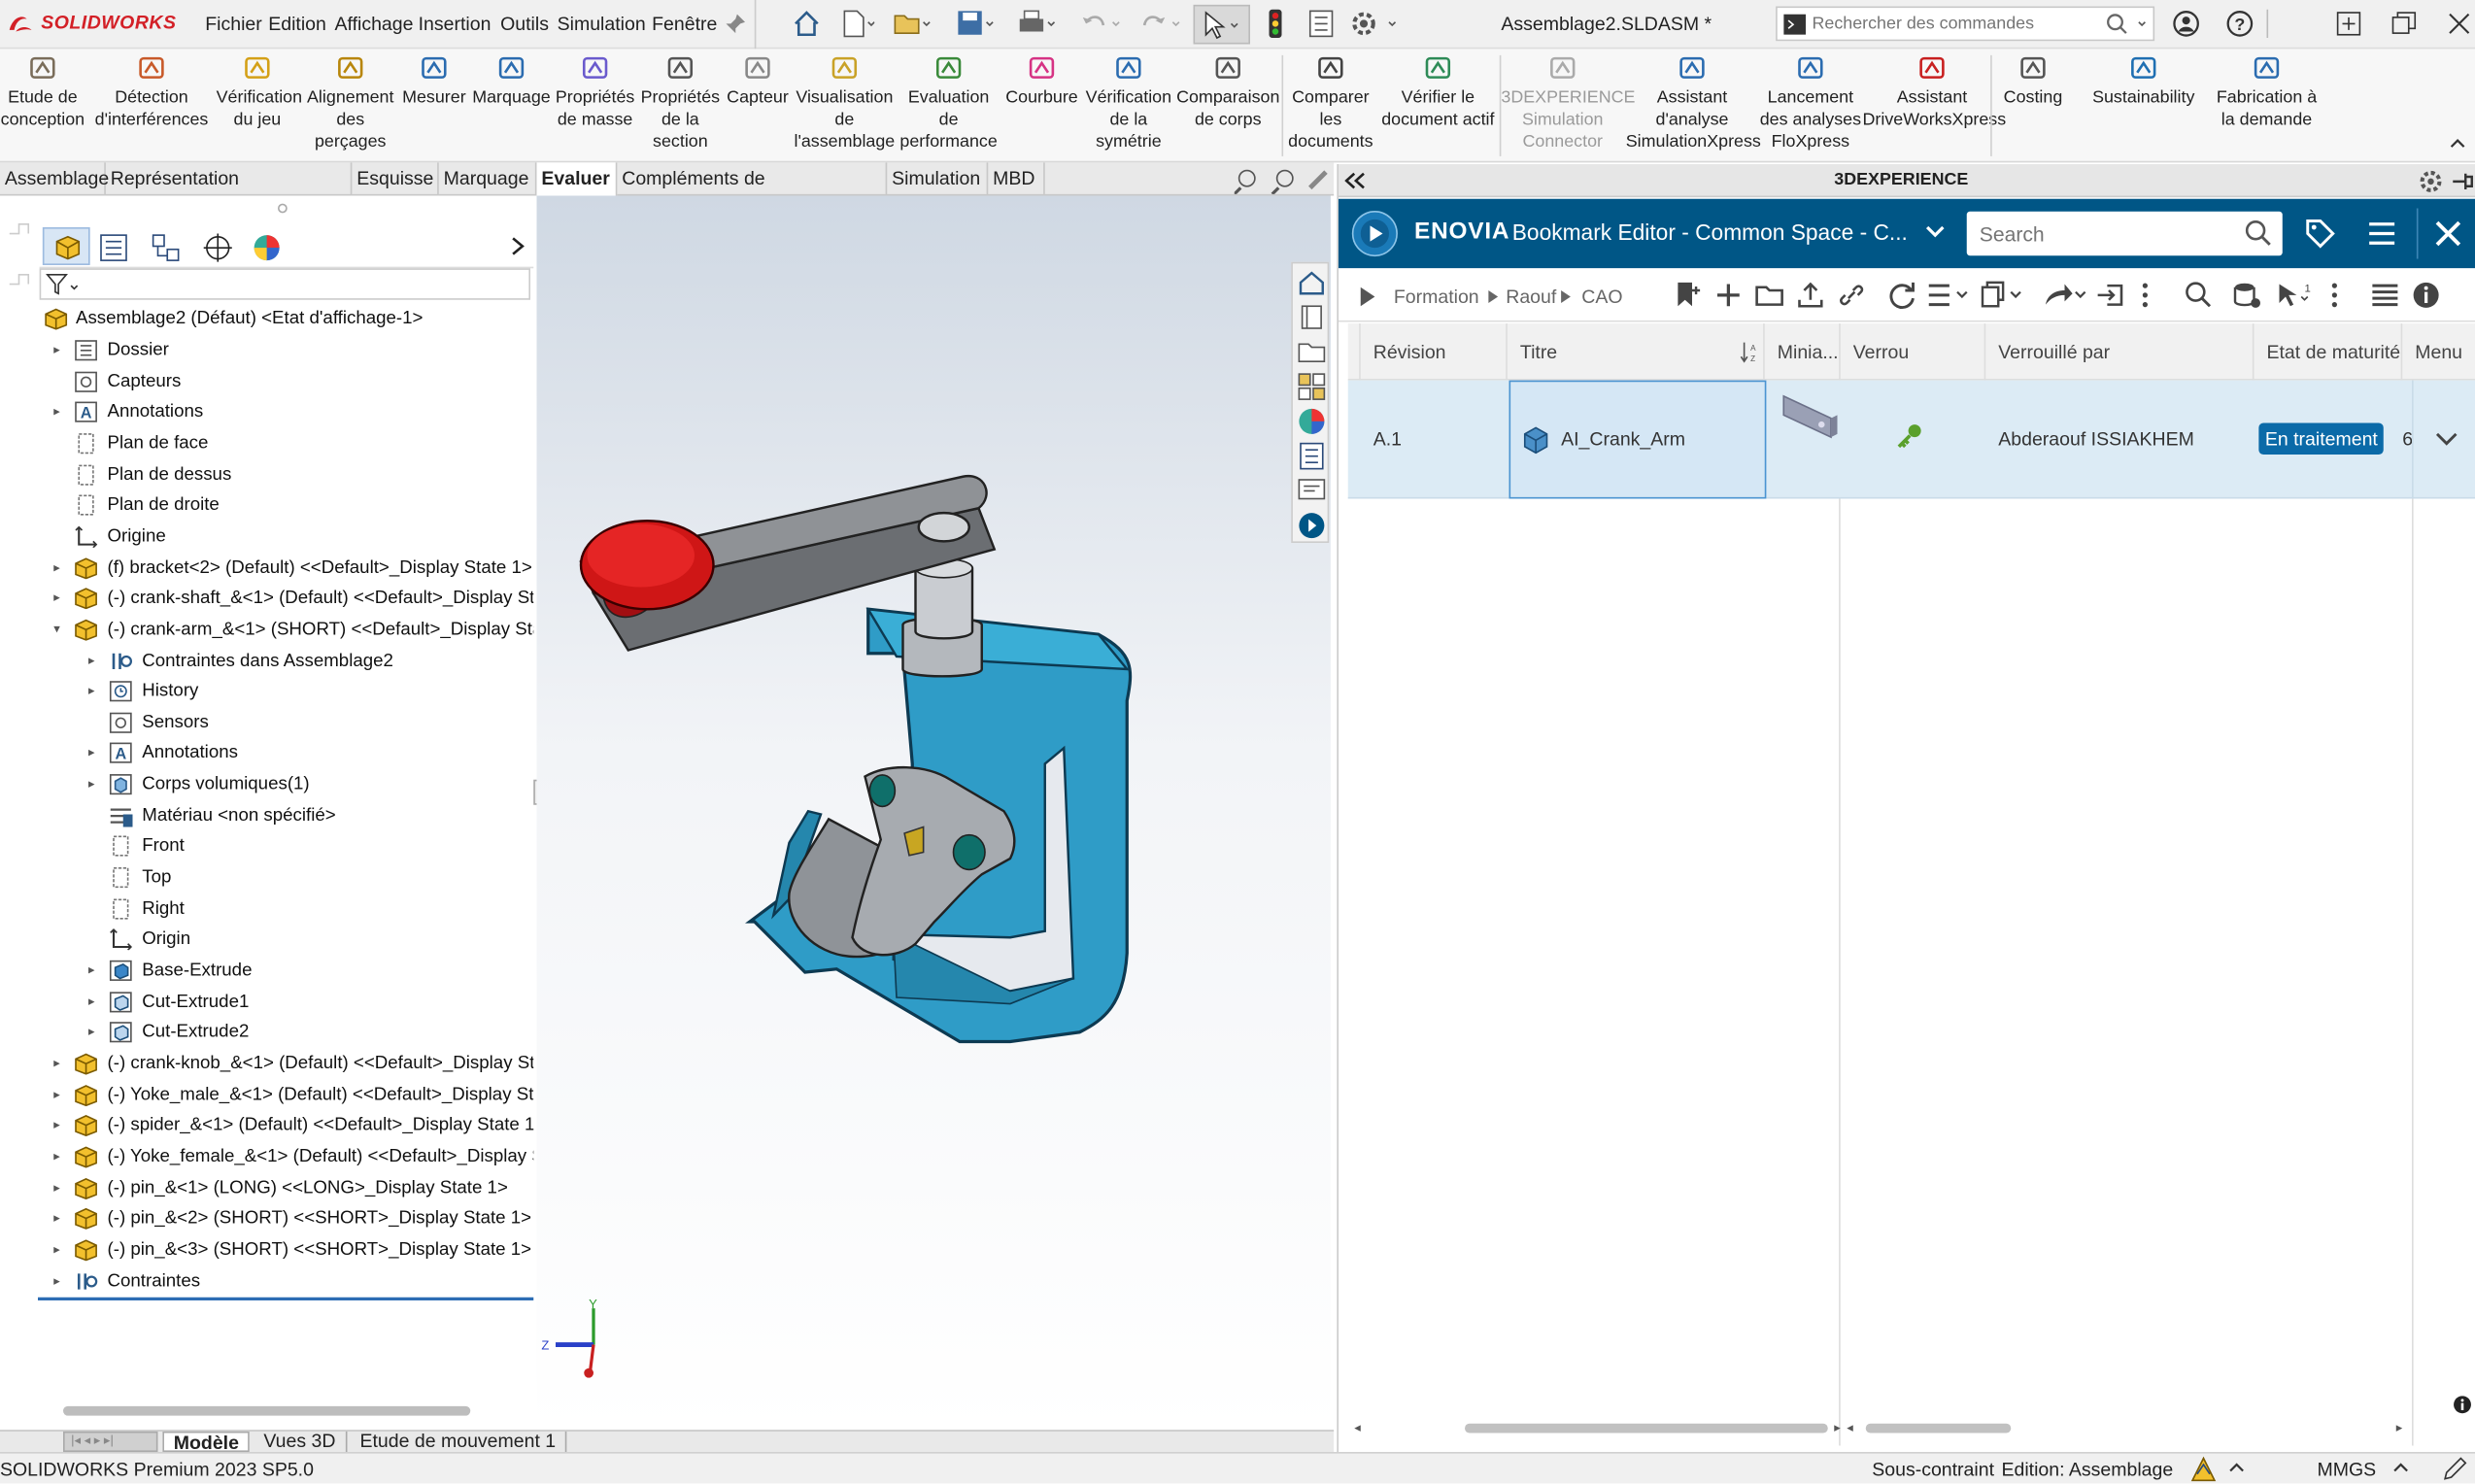 This screenshot has height=1484, width=2475. What do you see at coordinates (285, 537) in the screenshot?
I see `tree-item: Origine` at bounding box center [285, 537].